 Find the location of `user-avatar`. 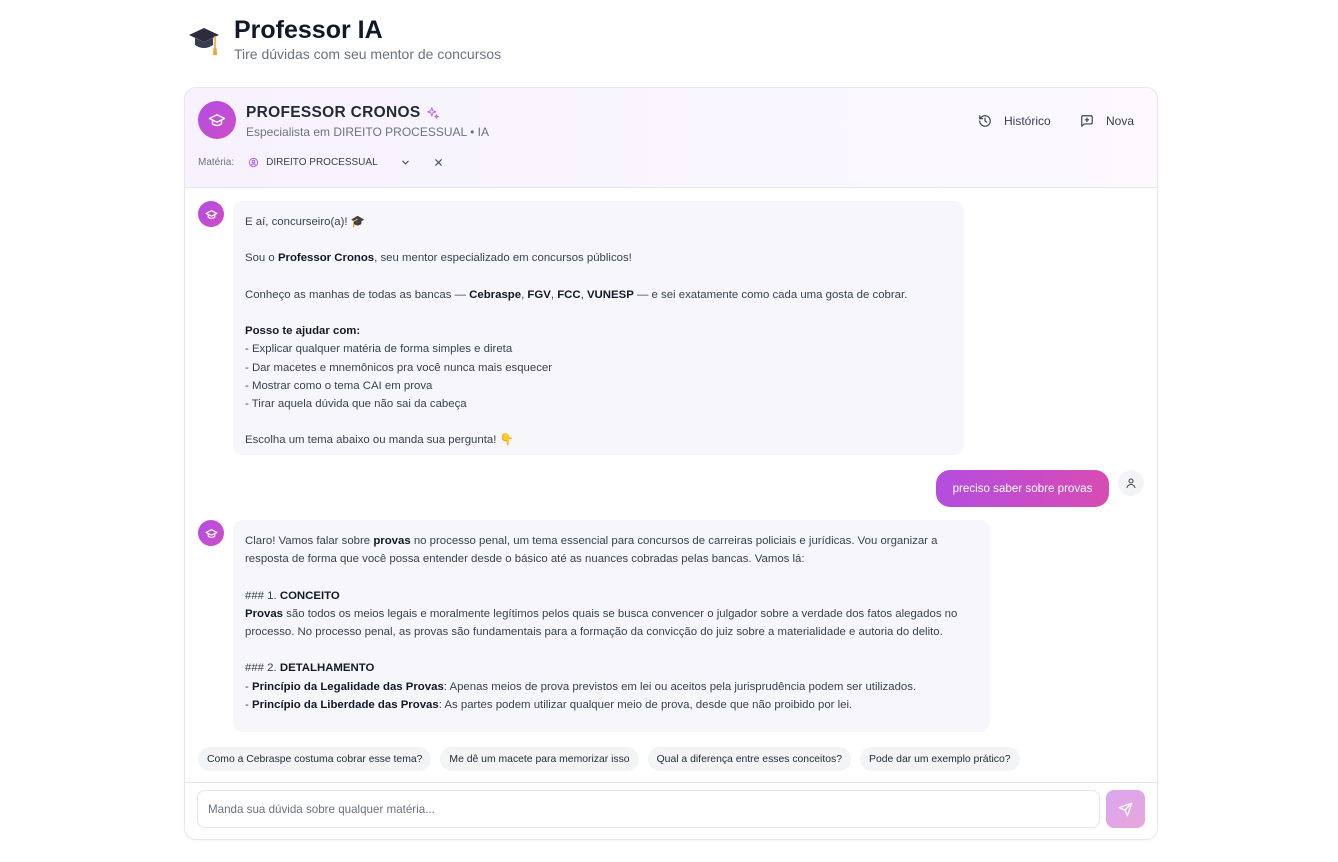

user-avatar is located at coordinates (1131, 483).